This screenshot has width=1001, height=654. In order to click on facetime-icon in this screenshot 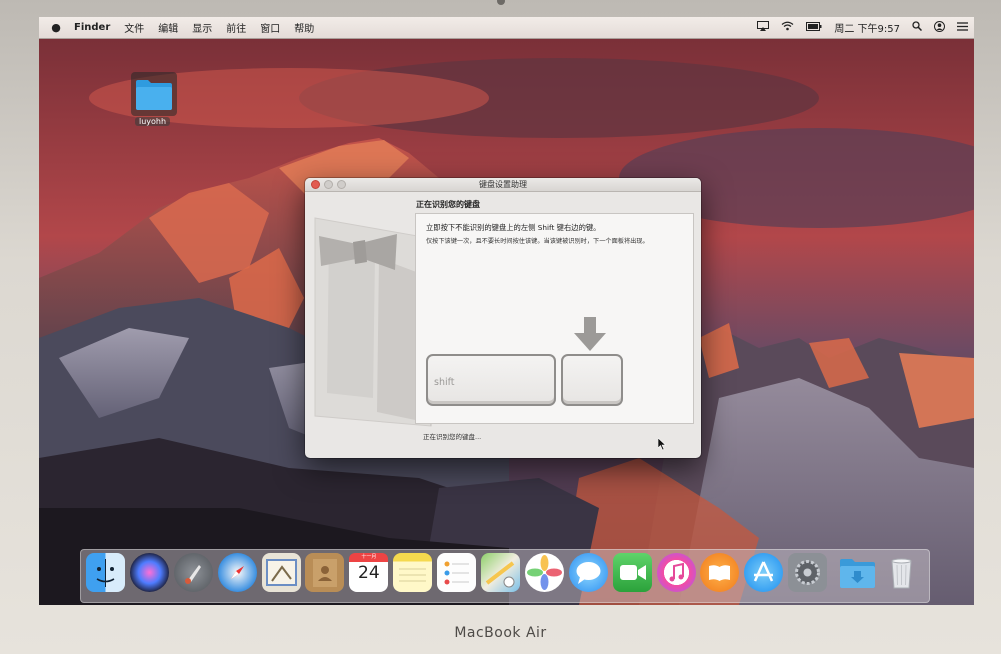, I will do `click(632, 572)`.